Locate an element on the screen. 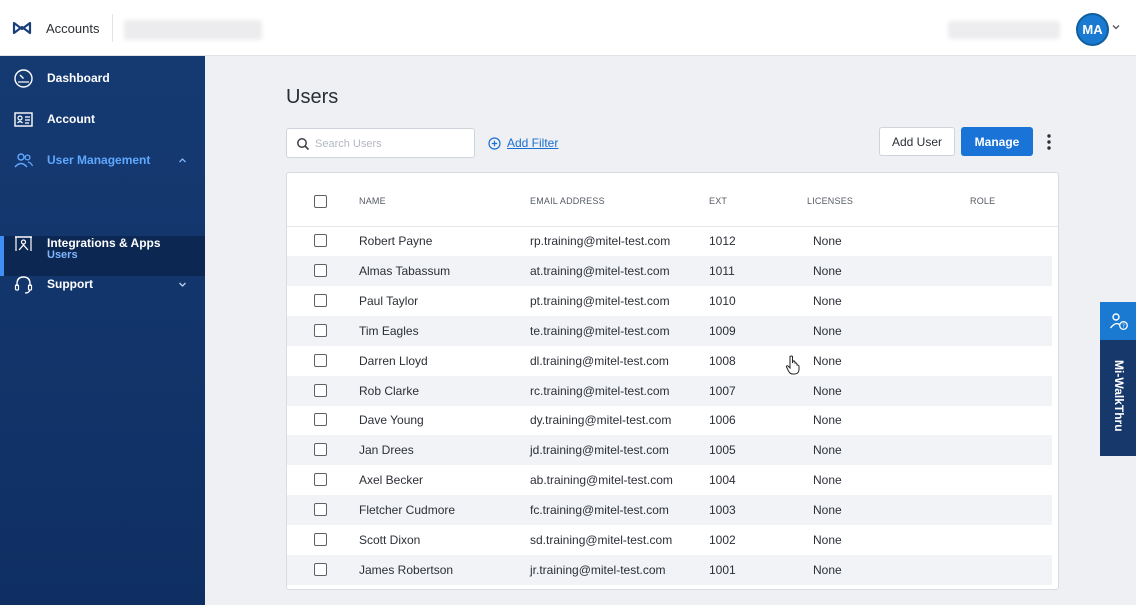  avatar-initials: MA is located at coordinates (1092, 29).